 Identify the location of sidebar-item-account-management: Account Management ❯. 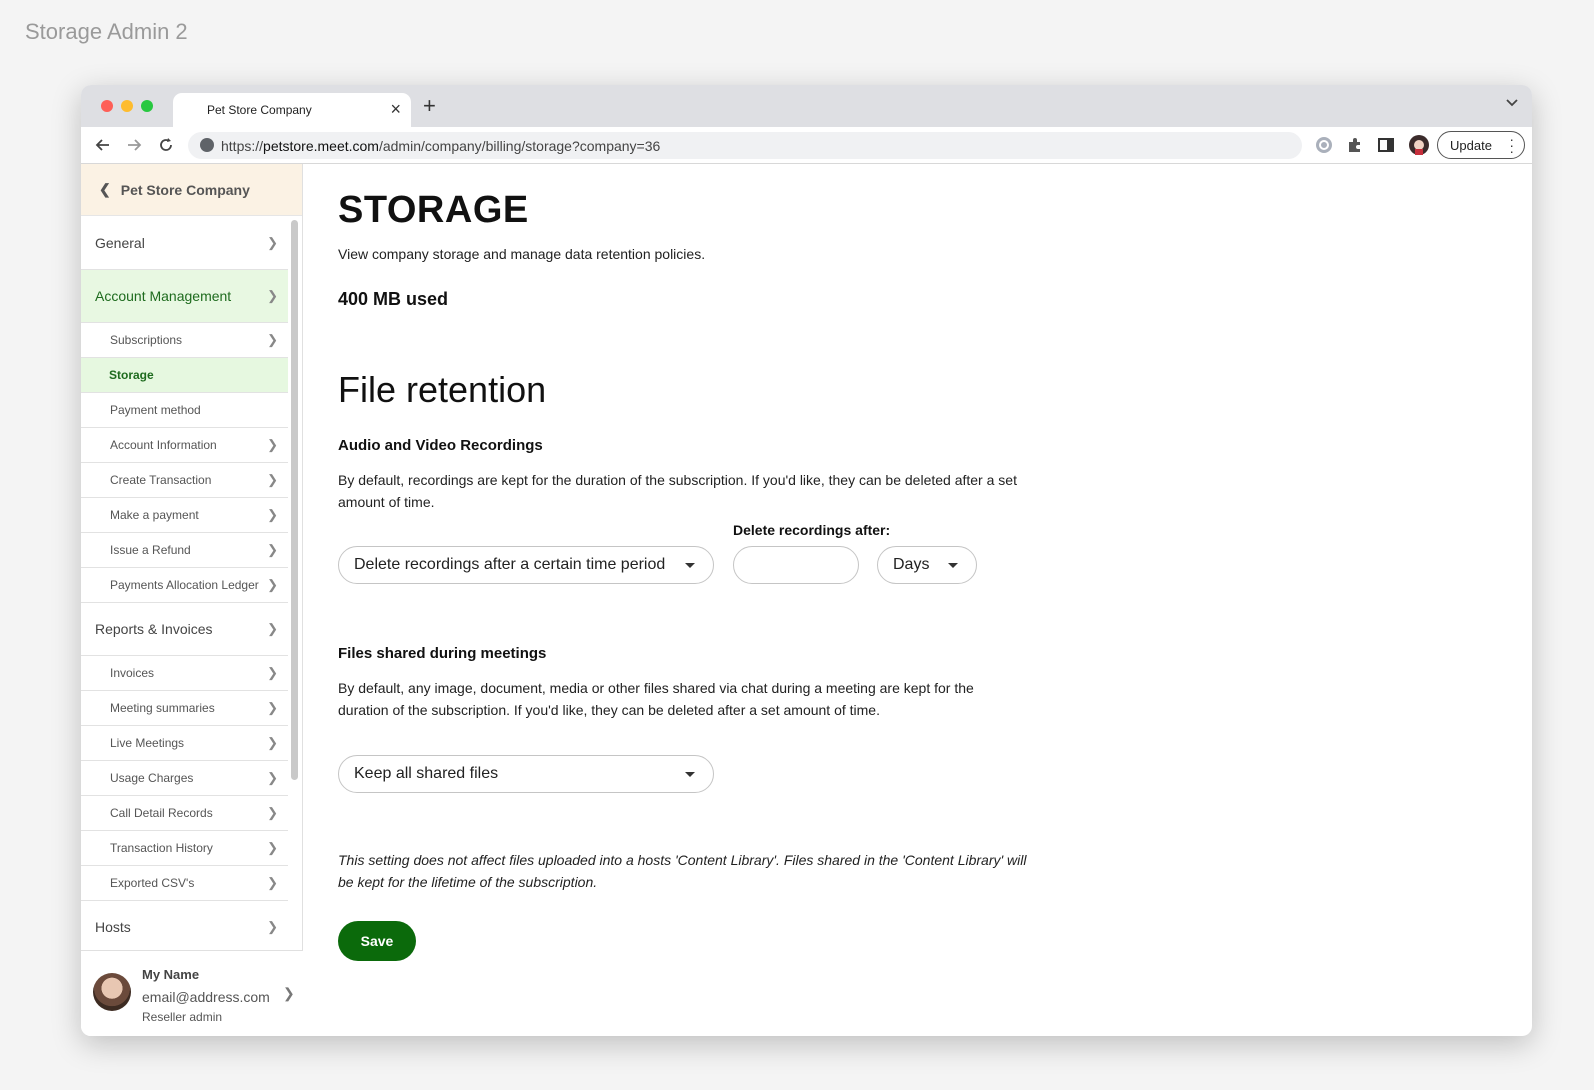
(184, 296).